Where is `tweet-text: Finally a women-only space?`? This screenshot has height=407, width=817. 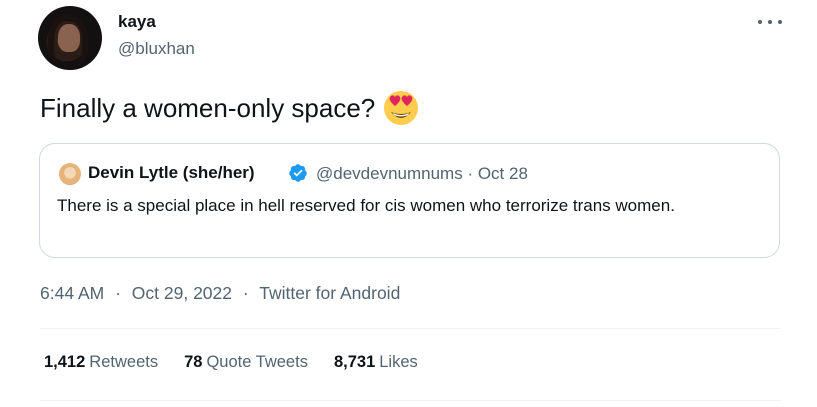 tweet-text: Finally a women-only space? is located at coordinates (208, 107).